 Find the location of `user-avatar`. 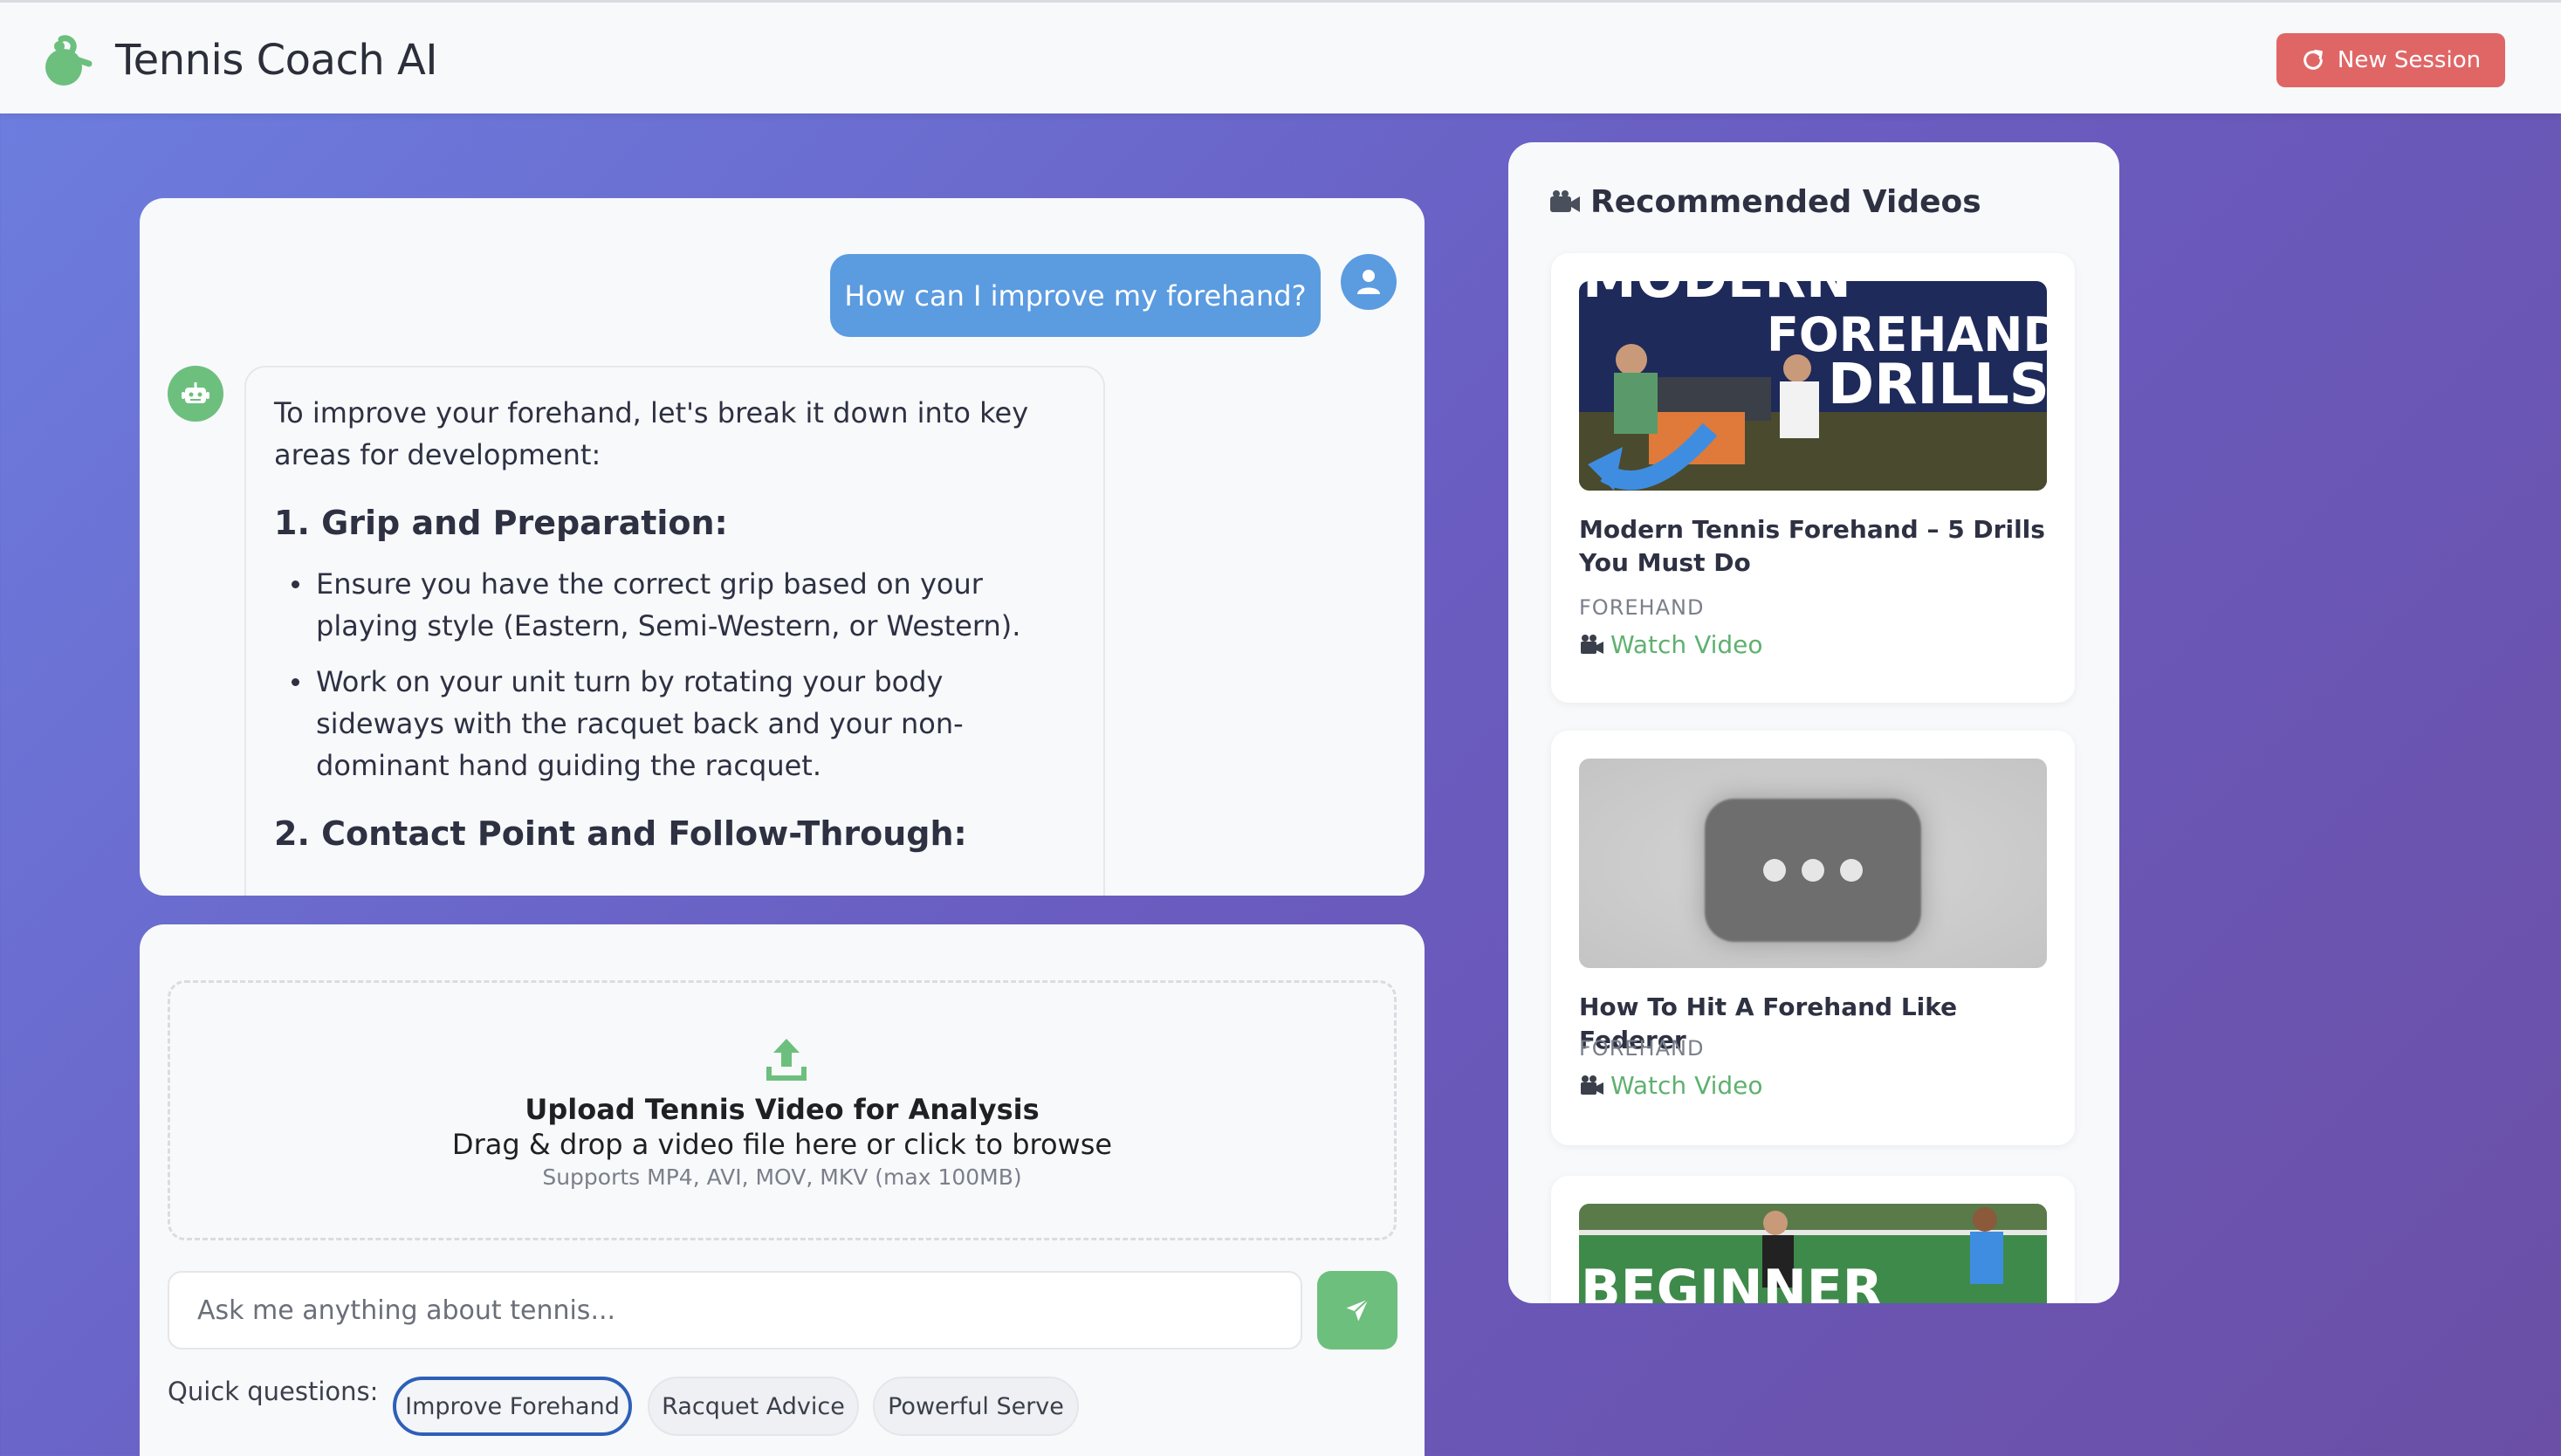

user-avatar is located at coordinates (1369, 282).